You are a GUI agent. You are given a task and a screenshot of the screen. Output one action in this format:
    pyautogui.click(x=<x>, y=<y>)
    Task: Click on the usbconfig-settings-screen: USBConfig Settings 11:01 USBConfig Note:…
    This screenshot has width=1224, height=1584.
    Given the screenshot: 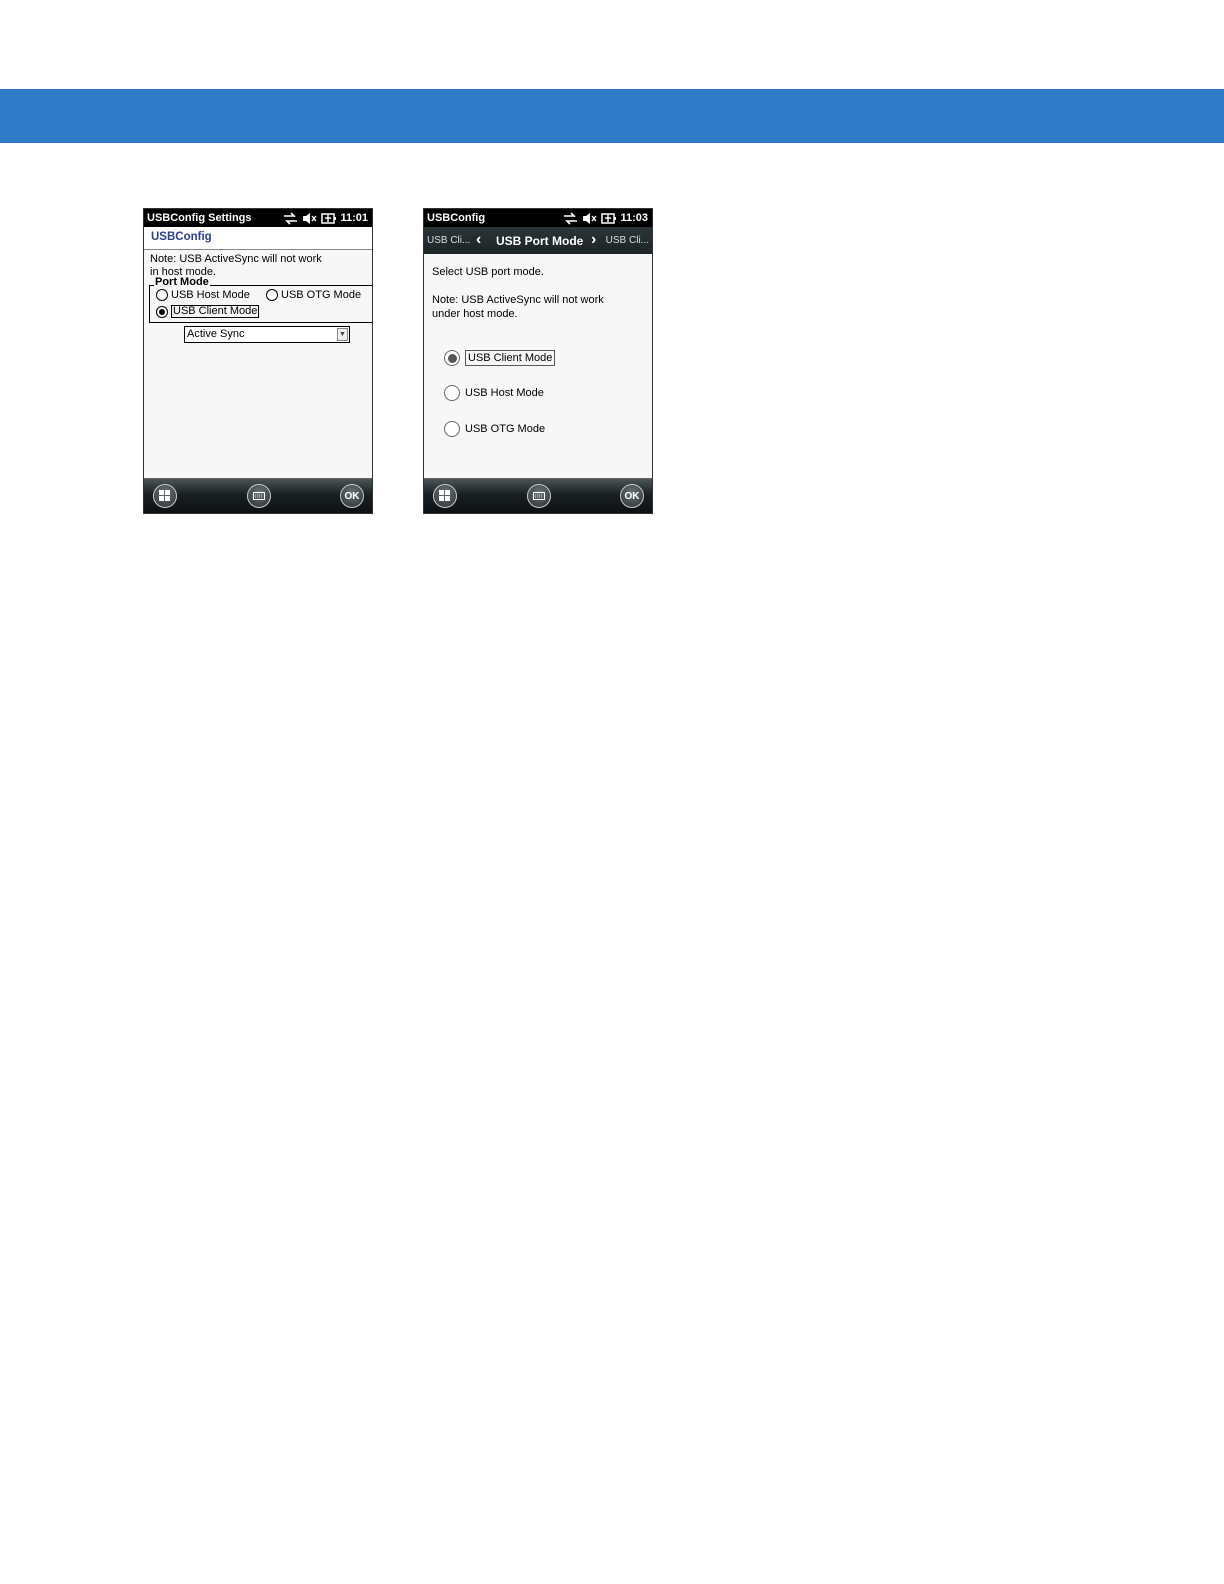 What is the action you would take?
    pyautogui.click(x=258, y=361)
    